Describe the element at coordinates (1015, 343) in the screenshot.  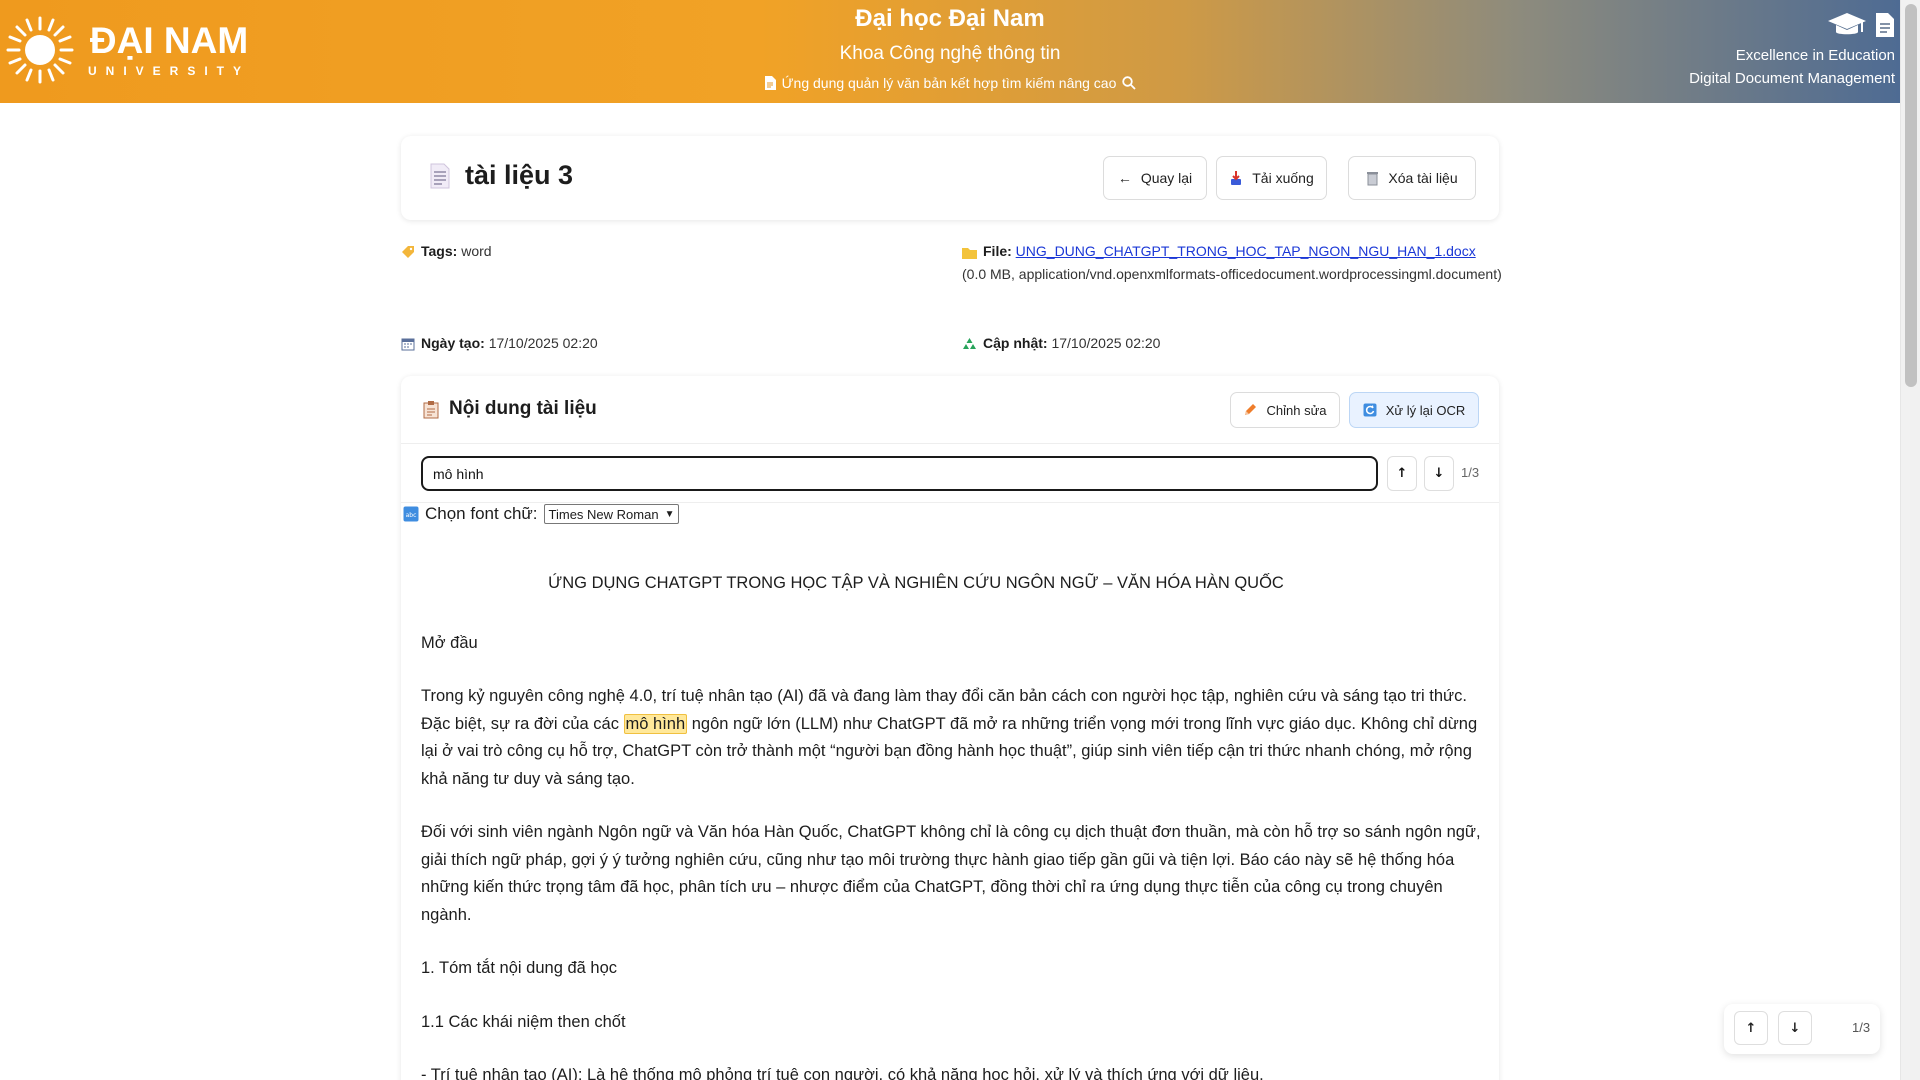
I see `updated-label: Cập nhật:` at that location.